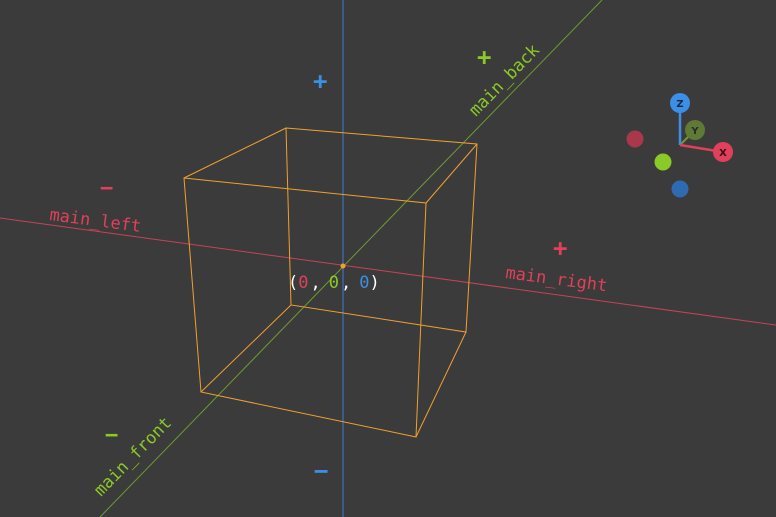 Image resolution: width=776 pixels, height=517 pixels. I want to click on origin-point, so click(343, 266).